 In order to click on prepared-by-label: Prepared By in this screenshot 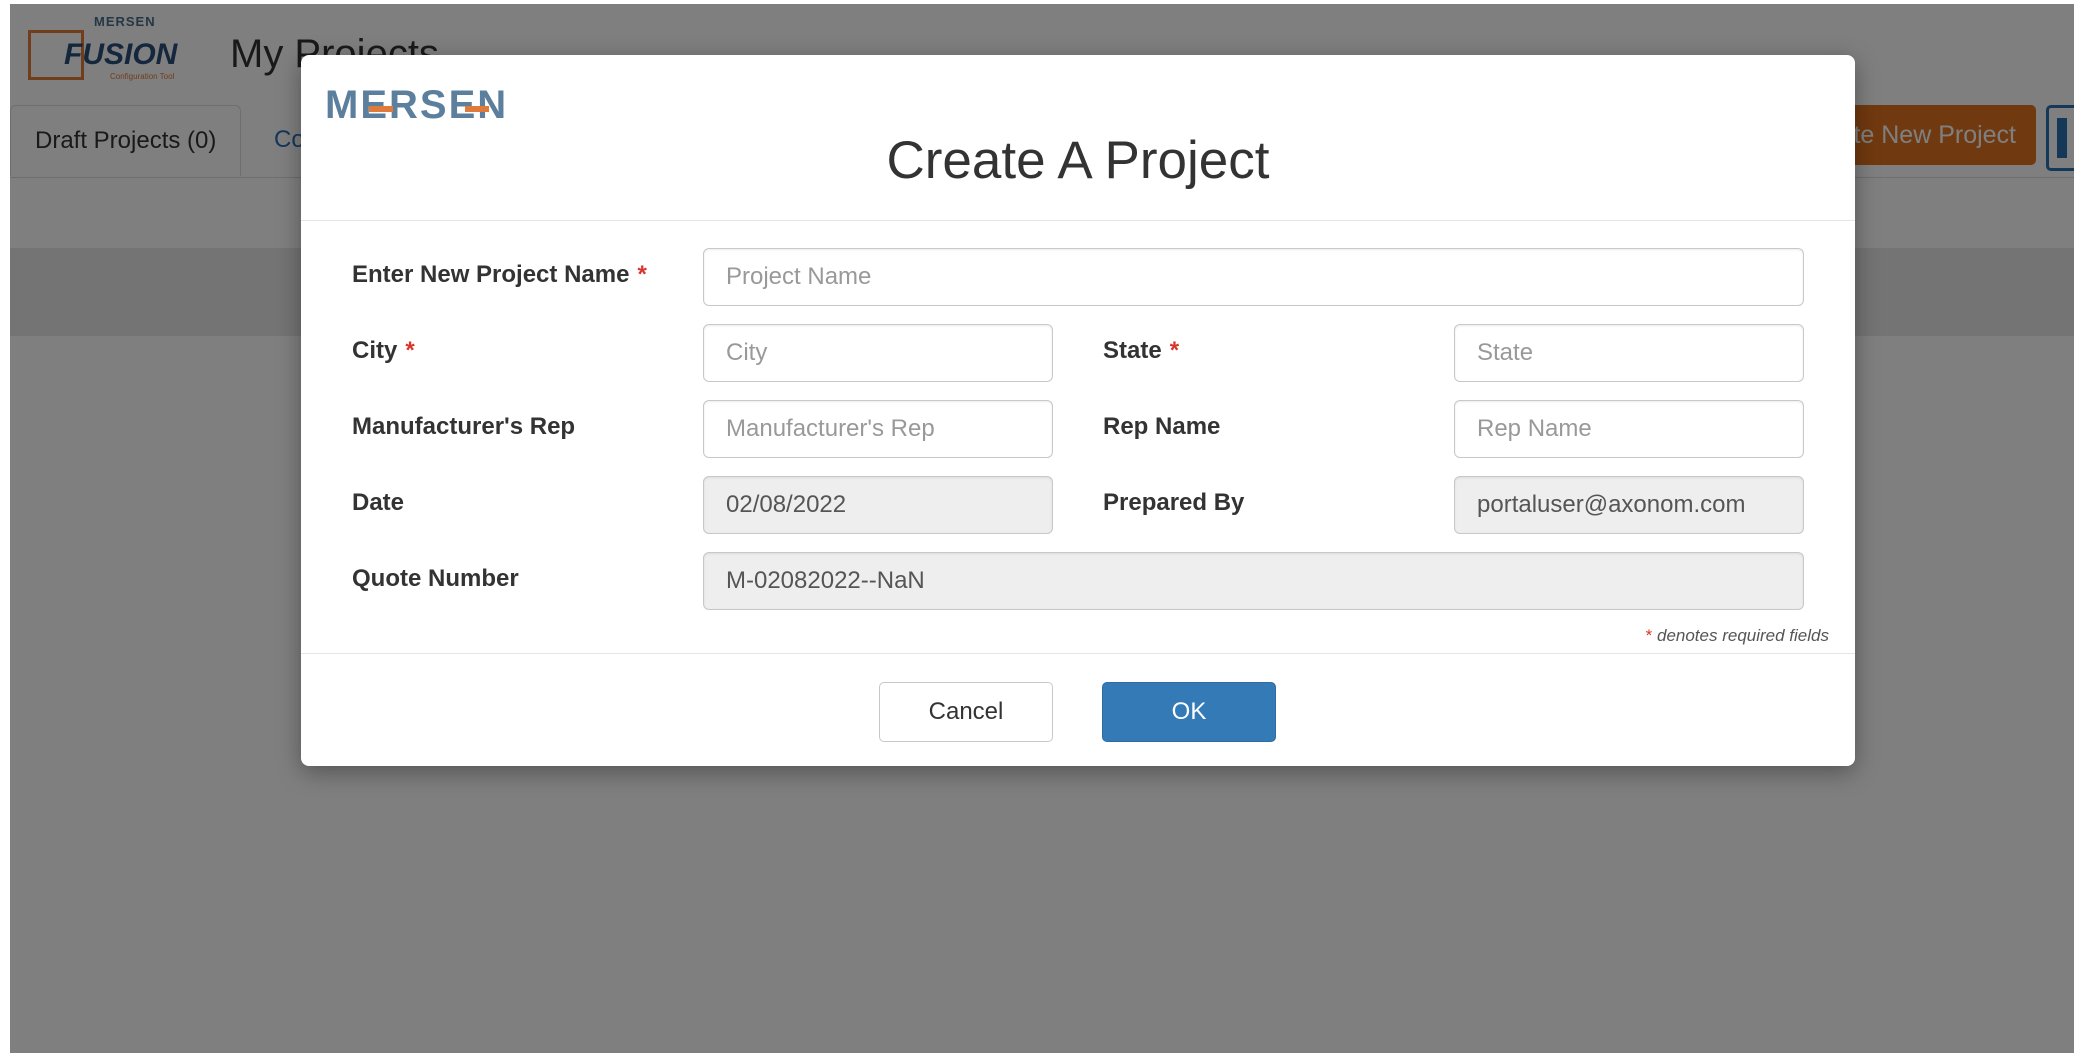, I will do `click(1174, 502)`.